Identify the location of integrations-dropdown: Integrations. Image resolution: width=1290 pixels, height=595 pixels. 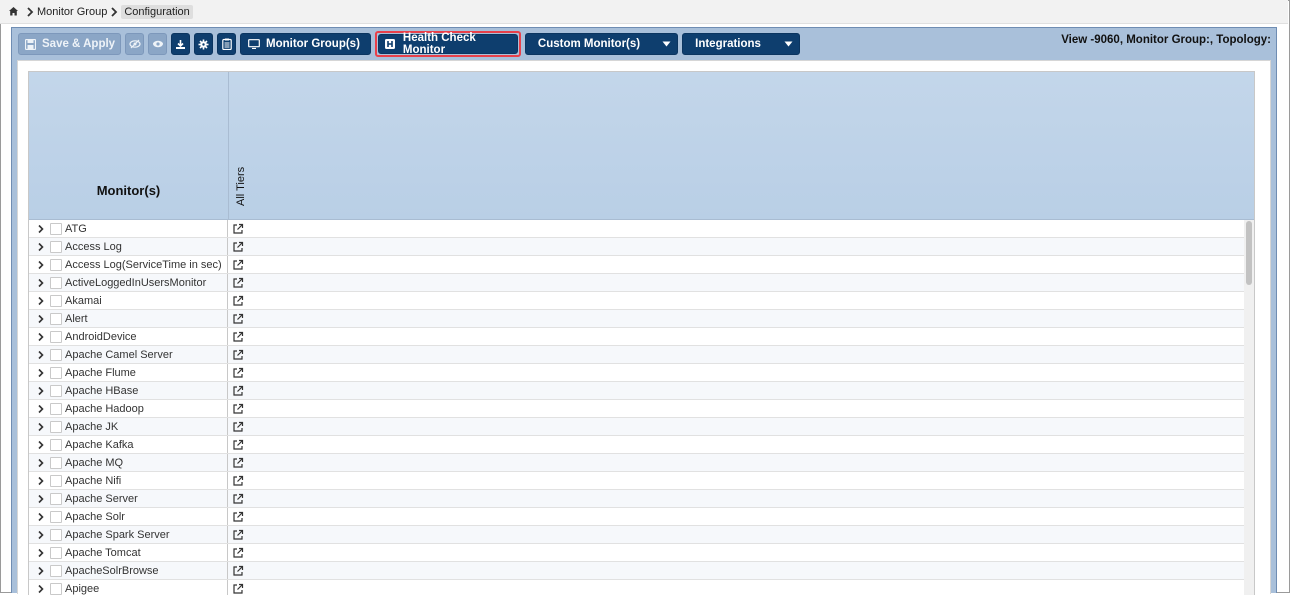
(741, 44).